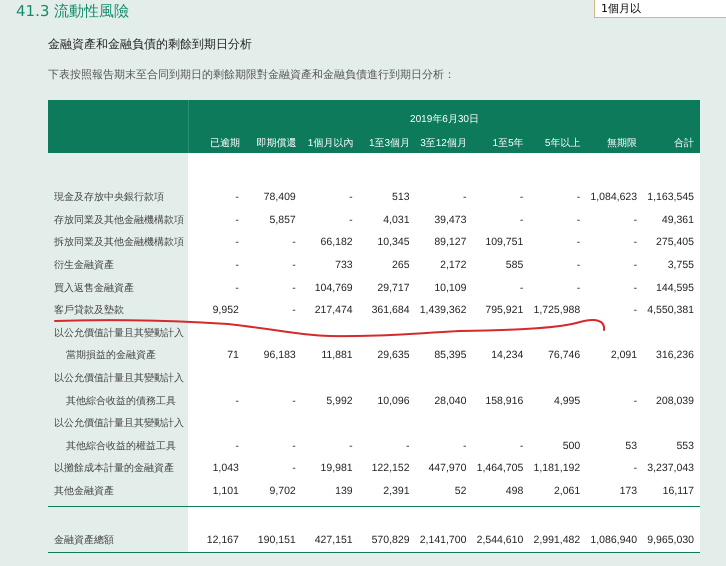 This screenshot has height=566, width=726. I want to click on intro-text: 下表按照報告期末至合同到期日的剩餘期限對金融資產和金融負債進行到期日分析：, so click(252, 74).